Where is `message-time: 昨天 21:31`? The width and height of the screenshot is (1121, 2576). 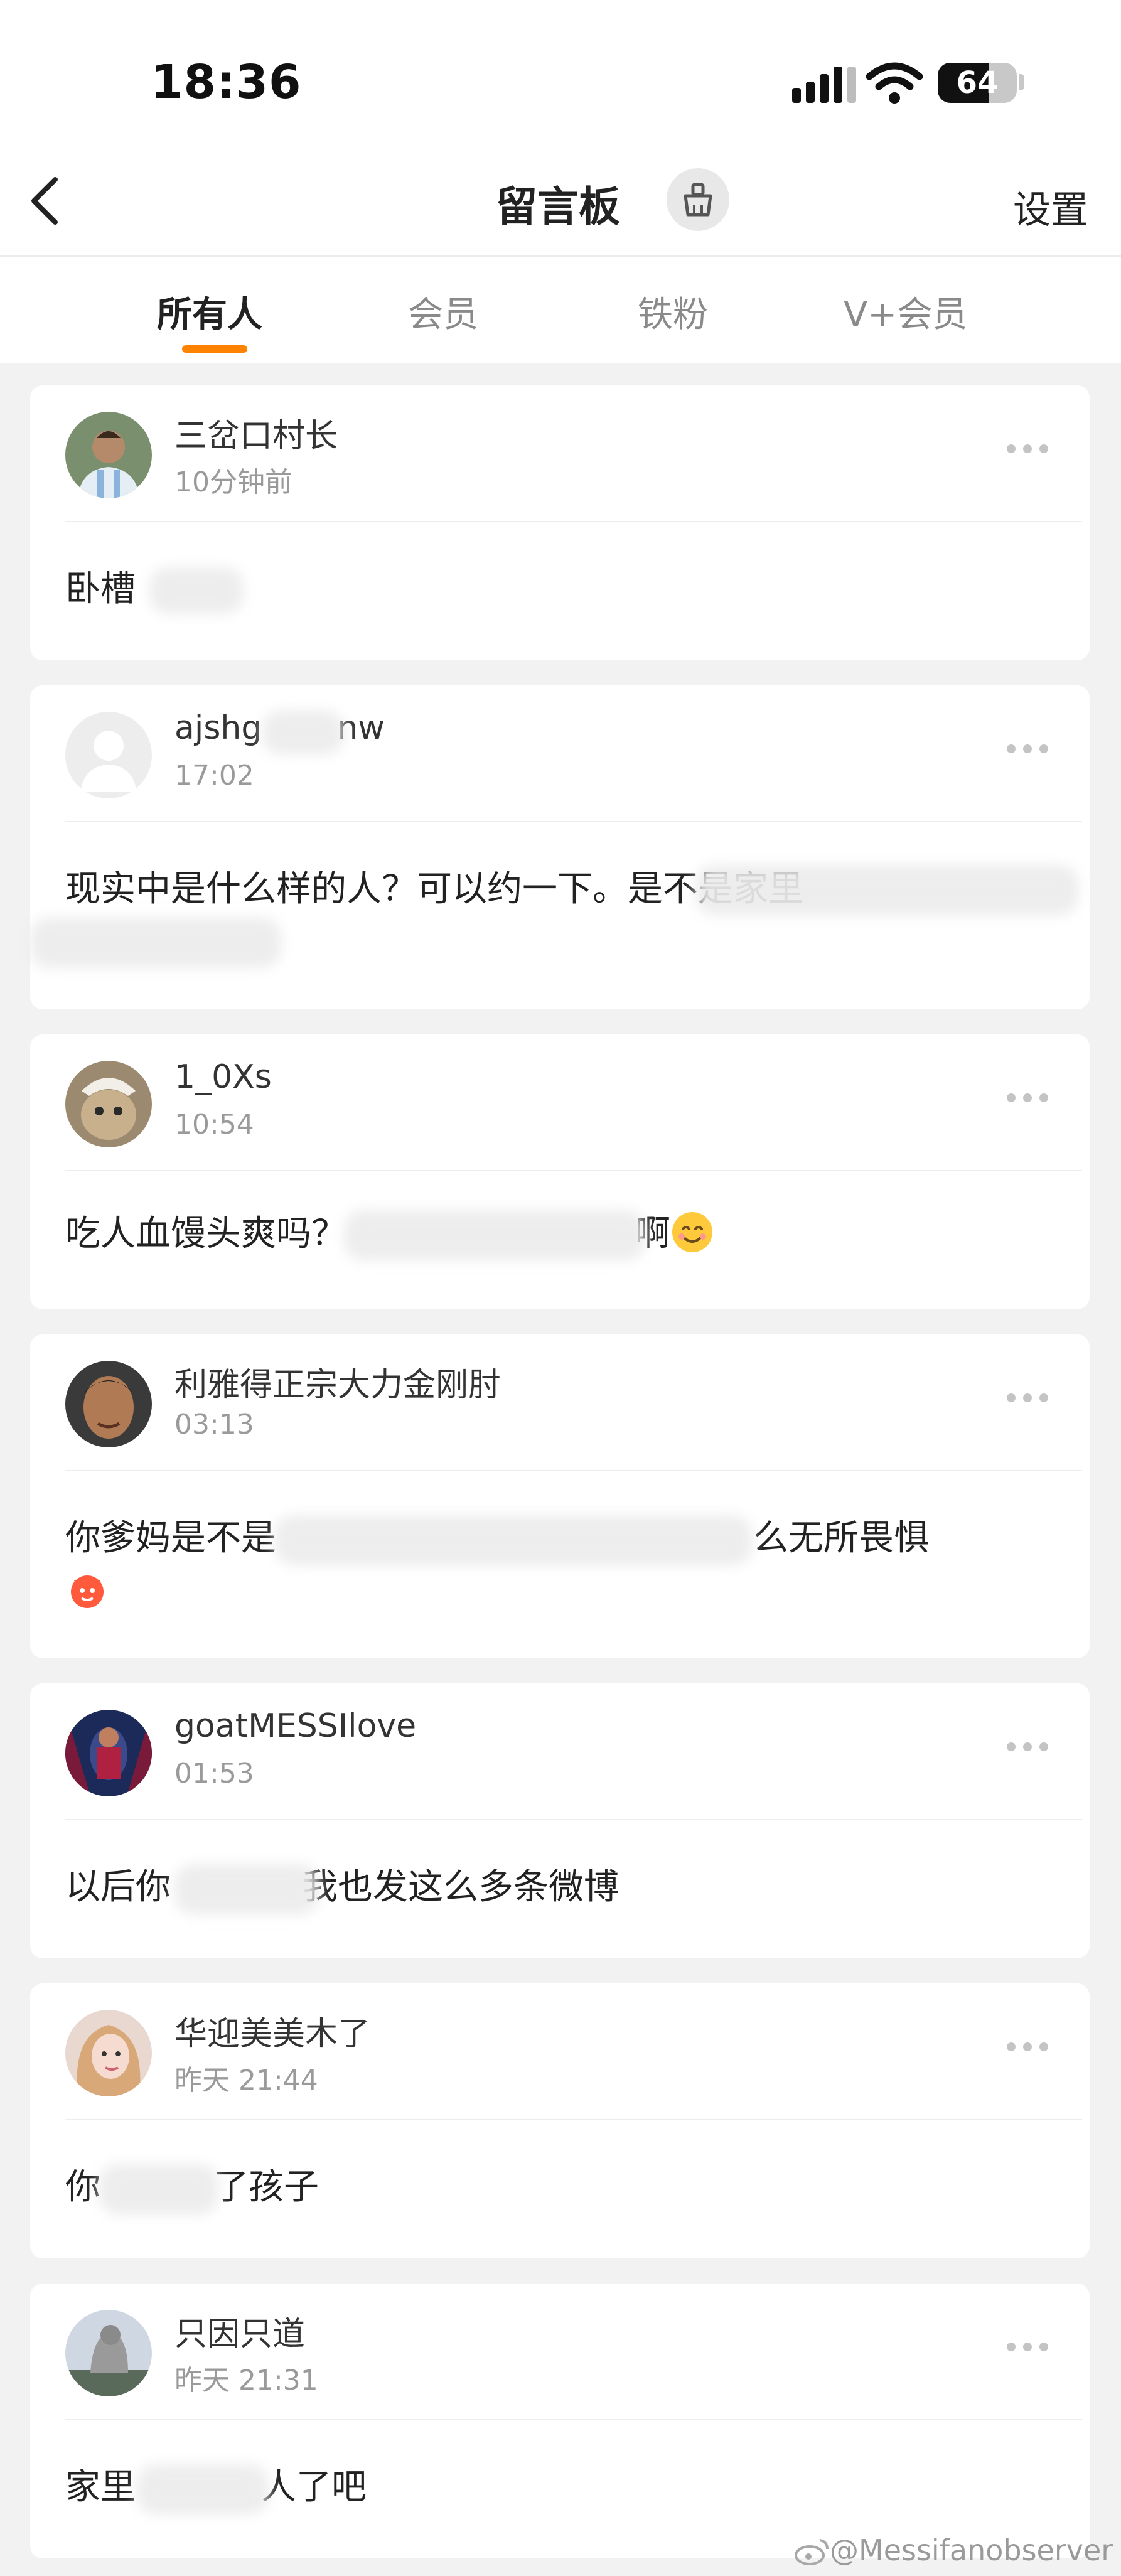 message-time: 昨天 21:31 is located at coordinates (246, 2380).